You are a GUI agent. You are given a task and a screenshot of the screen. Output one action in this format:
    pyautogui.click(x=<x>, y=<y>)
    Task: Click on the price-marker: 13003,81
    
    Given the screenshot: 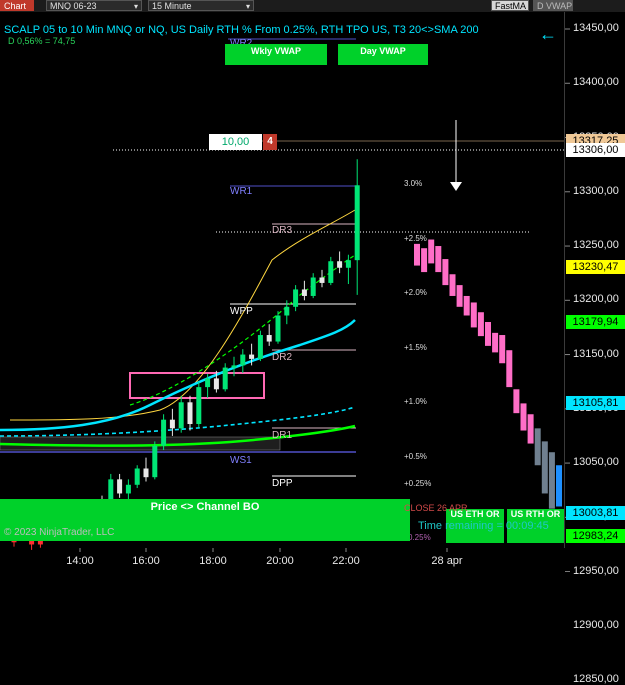 What is the action you would take?
    pyautogui.click(x=595, y=513)
    